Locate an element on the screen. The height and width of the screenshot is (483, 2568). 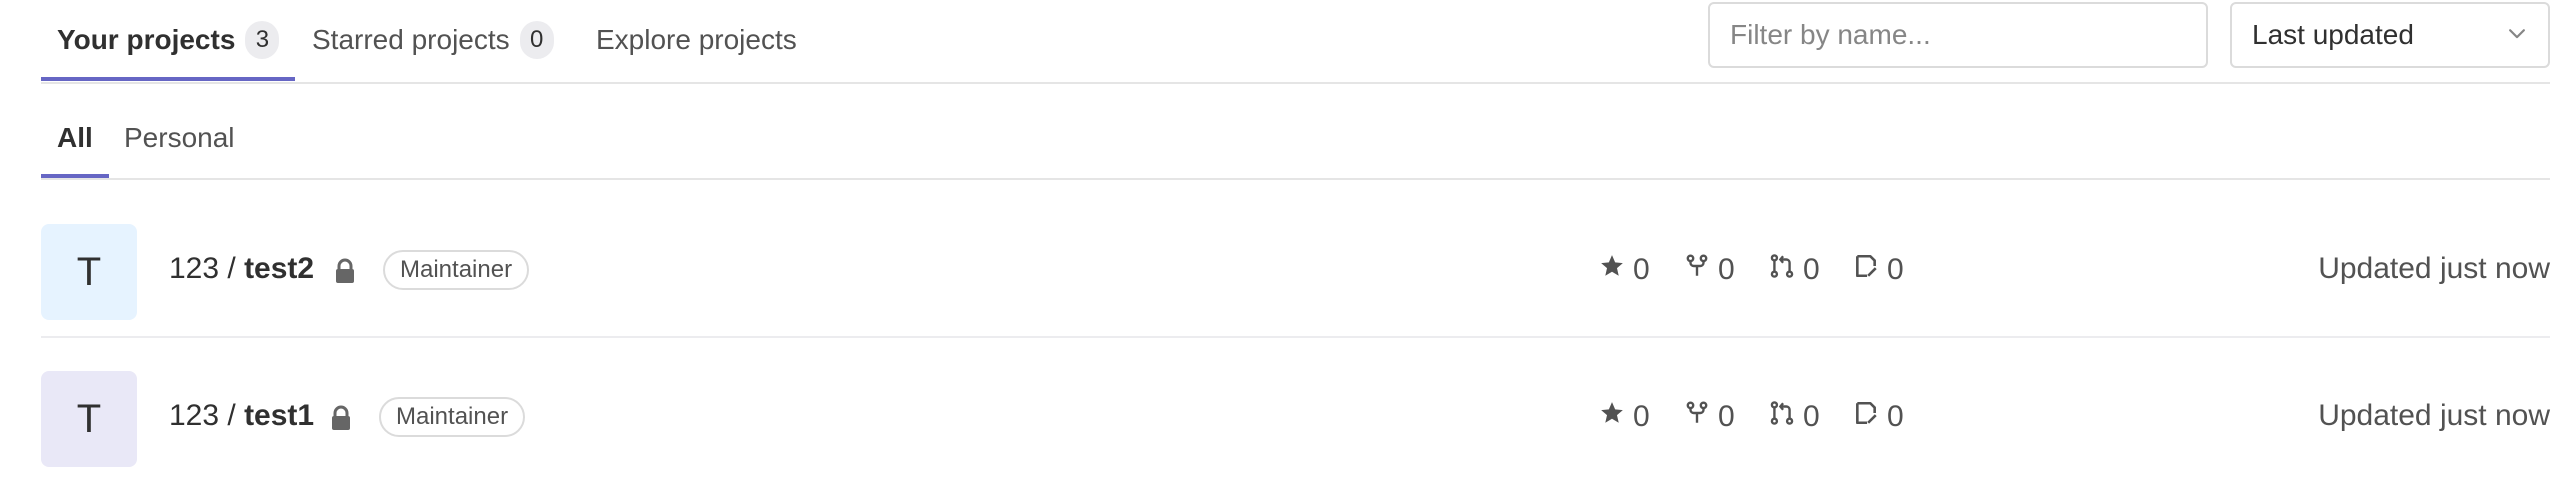
active-tab-indicator is located at coordinates (168, 79).